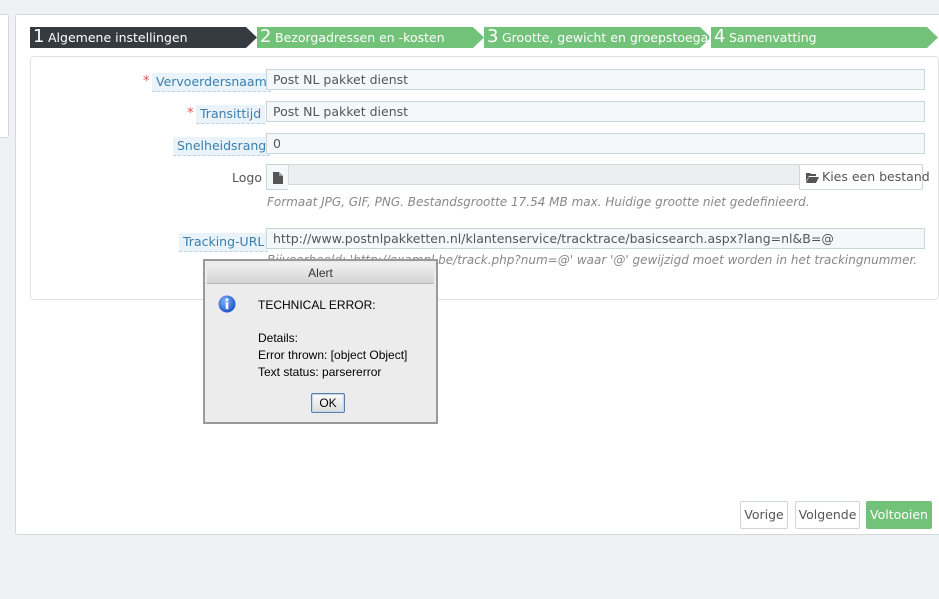 This screenshot has width=939, height=599. What do you see at coordinates (211, 82) in the screenshot?
I see `carrier-name-label: Vervoerdersnaam` at bounding box center [211, 82].